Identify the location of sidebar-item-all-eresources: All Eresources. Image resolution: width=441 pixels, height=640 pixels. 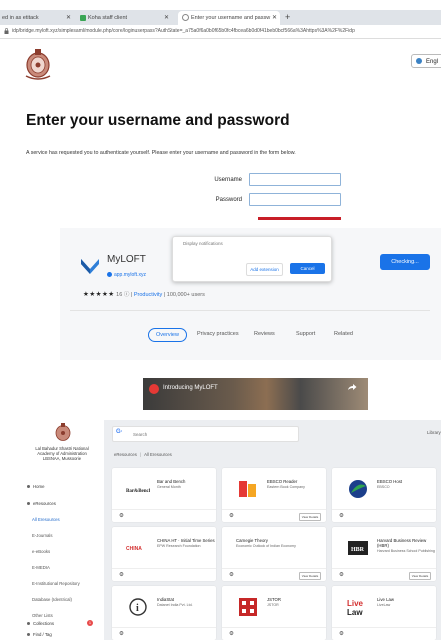
(46, 519).